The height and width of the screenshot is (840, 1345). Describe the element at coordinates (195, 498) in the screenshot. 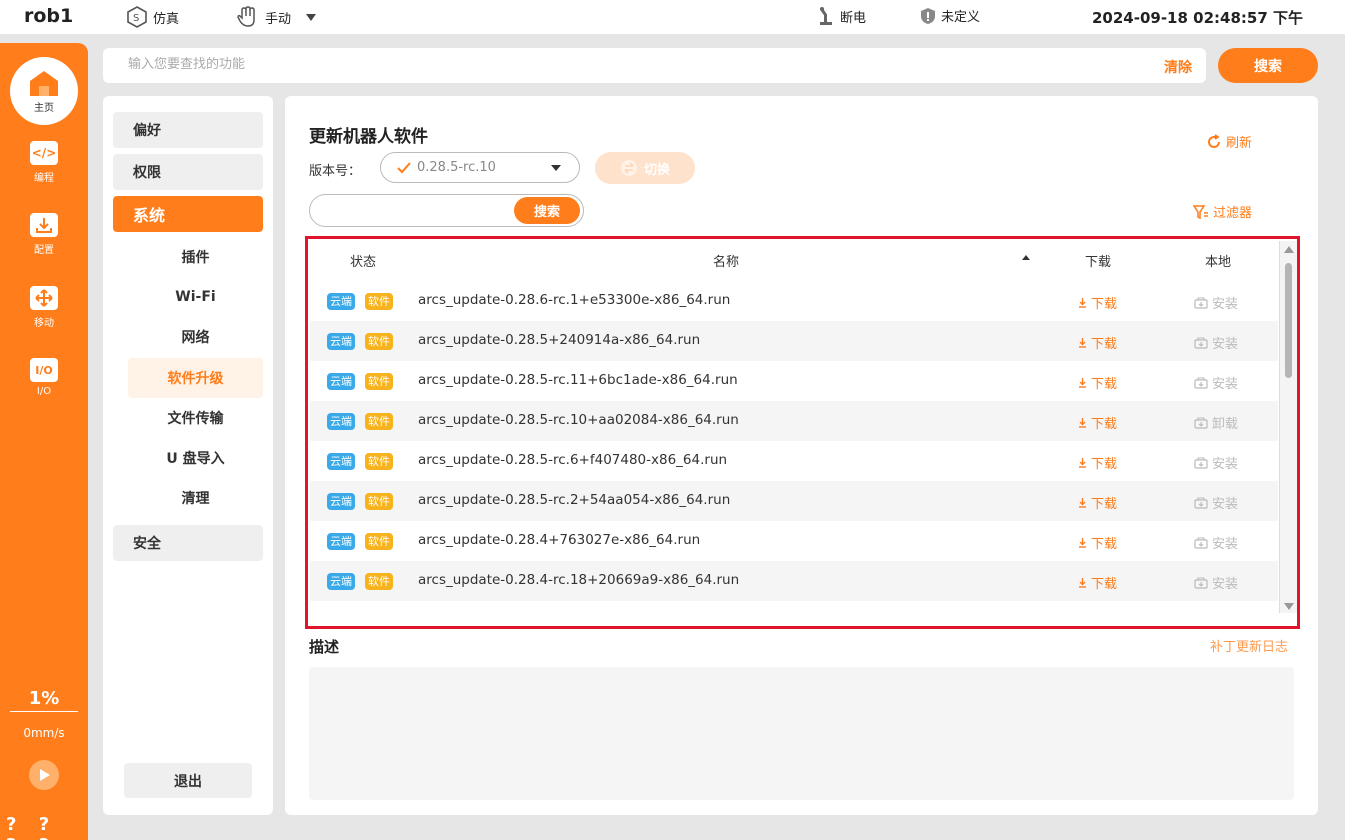

I see `nav-sub-cleanup: 清理` at that location.